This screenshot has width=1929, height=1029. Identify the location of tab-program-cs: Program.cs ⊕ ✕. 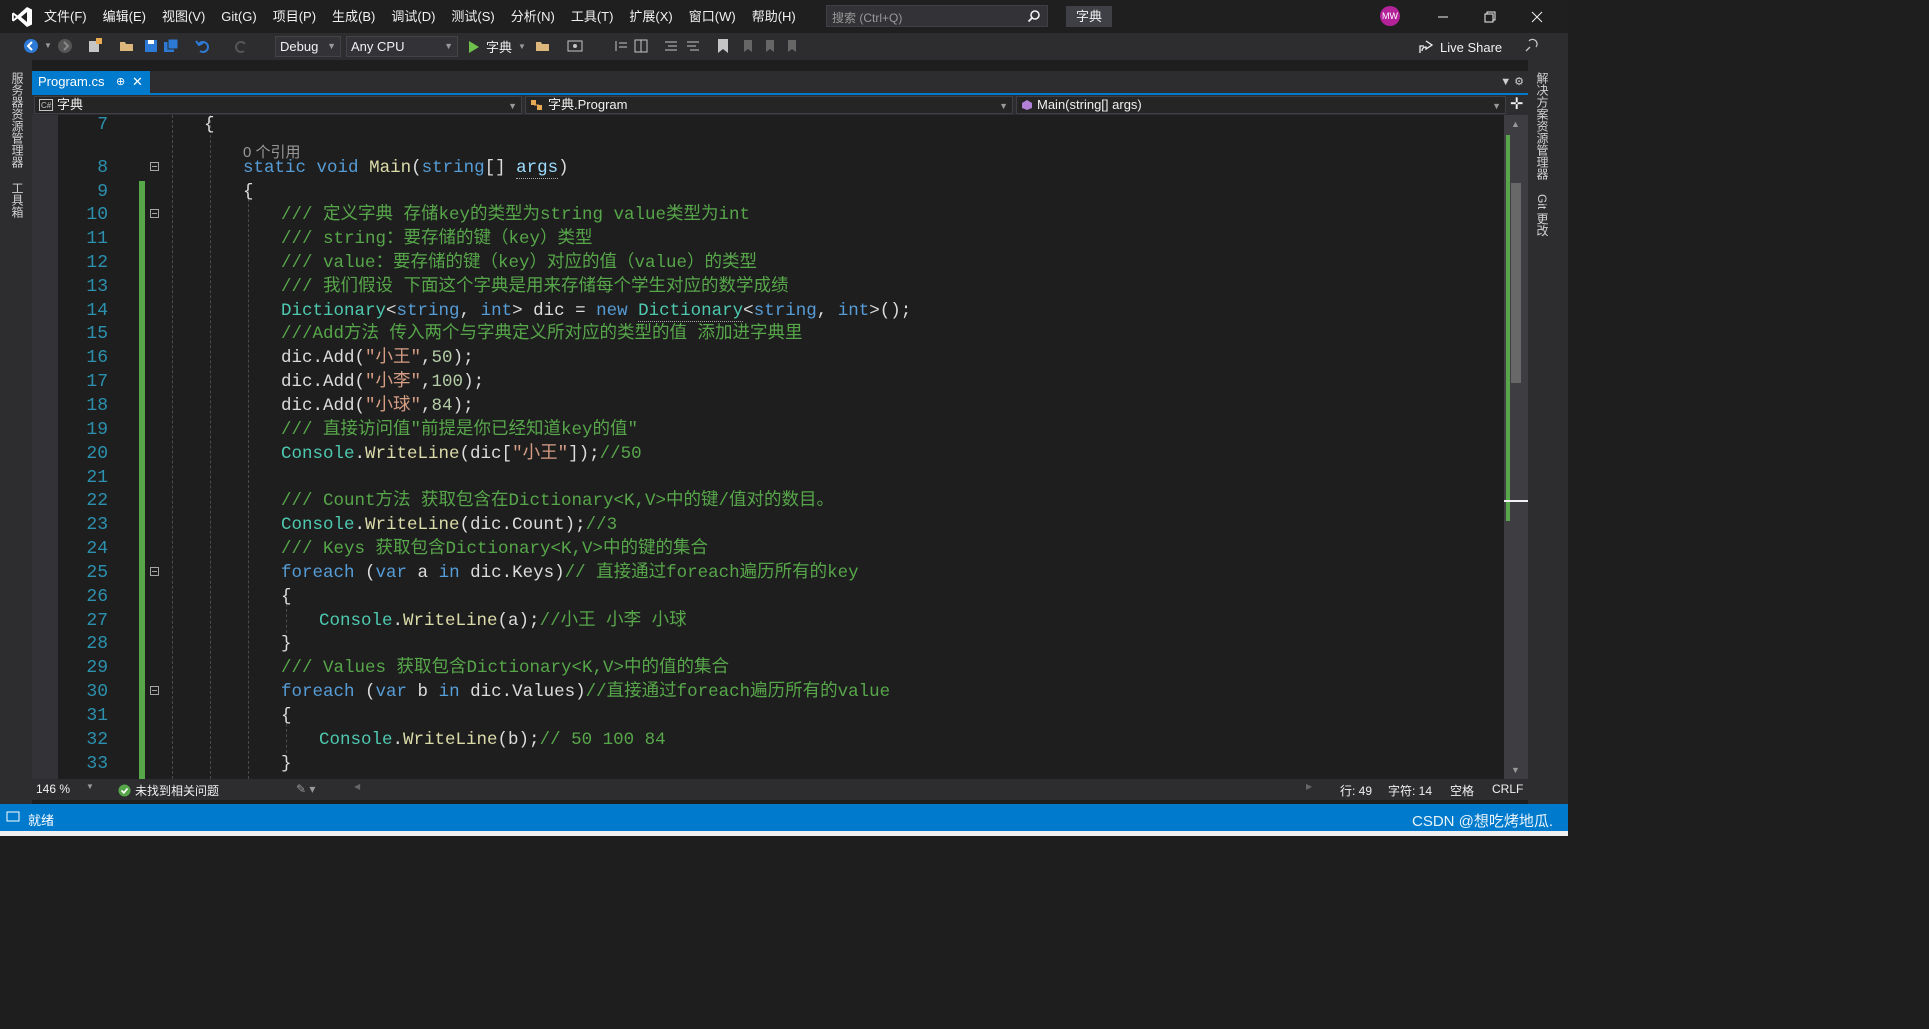
(91, 82).